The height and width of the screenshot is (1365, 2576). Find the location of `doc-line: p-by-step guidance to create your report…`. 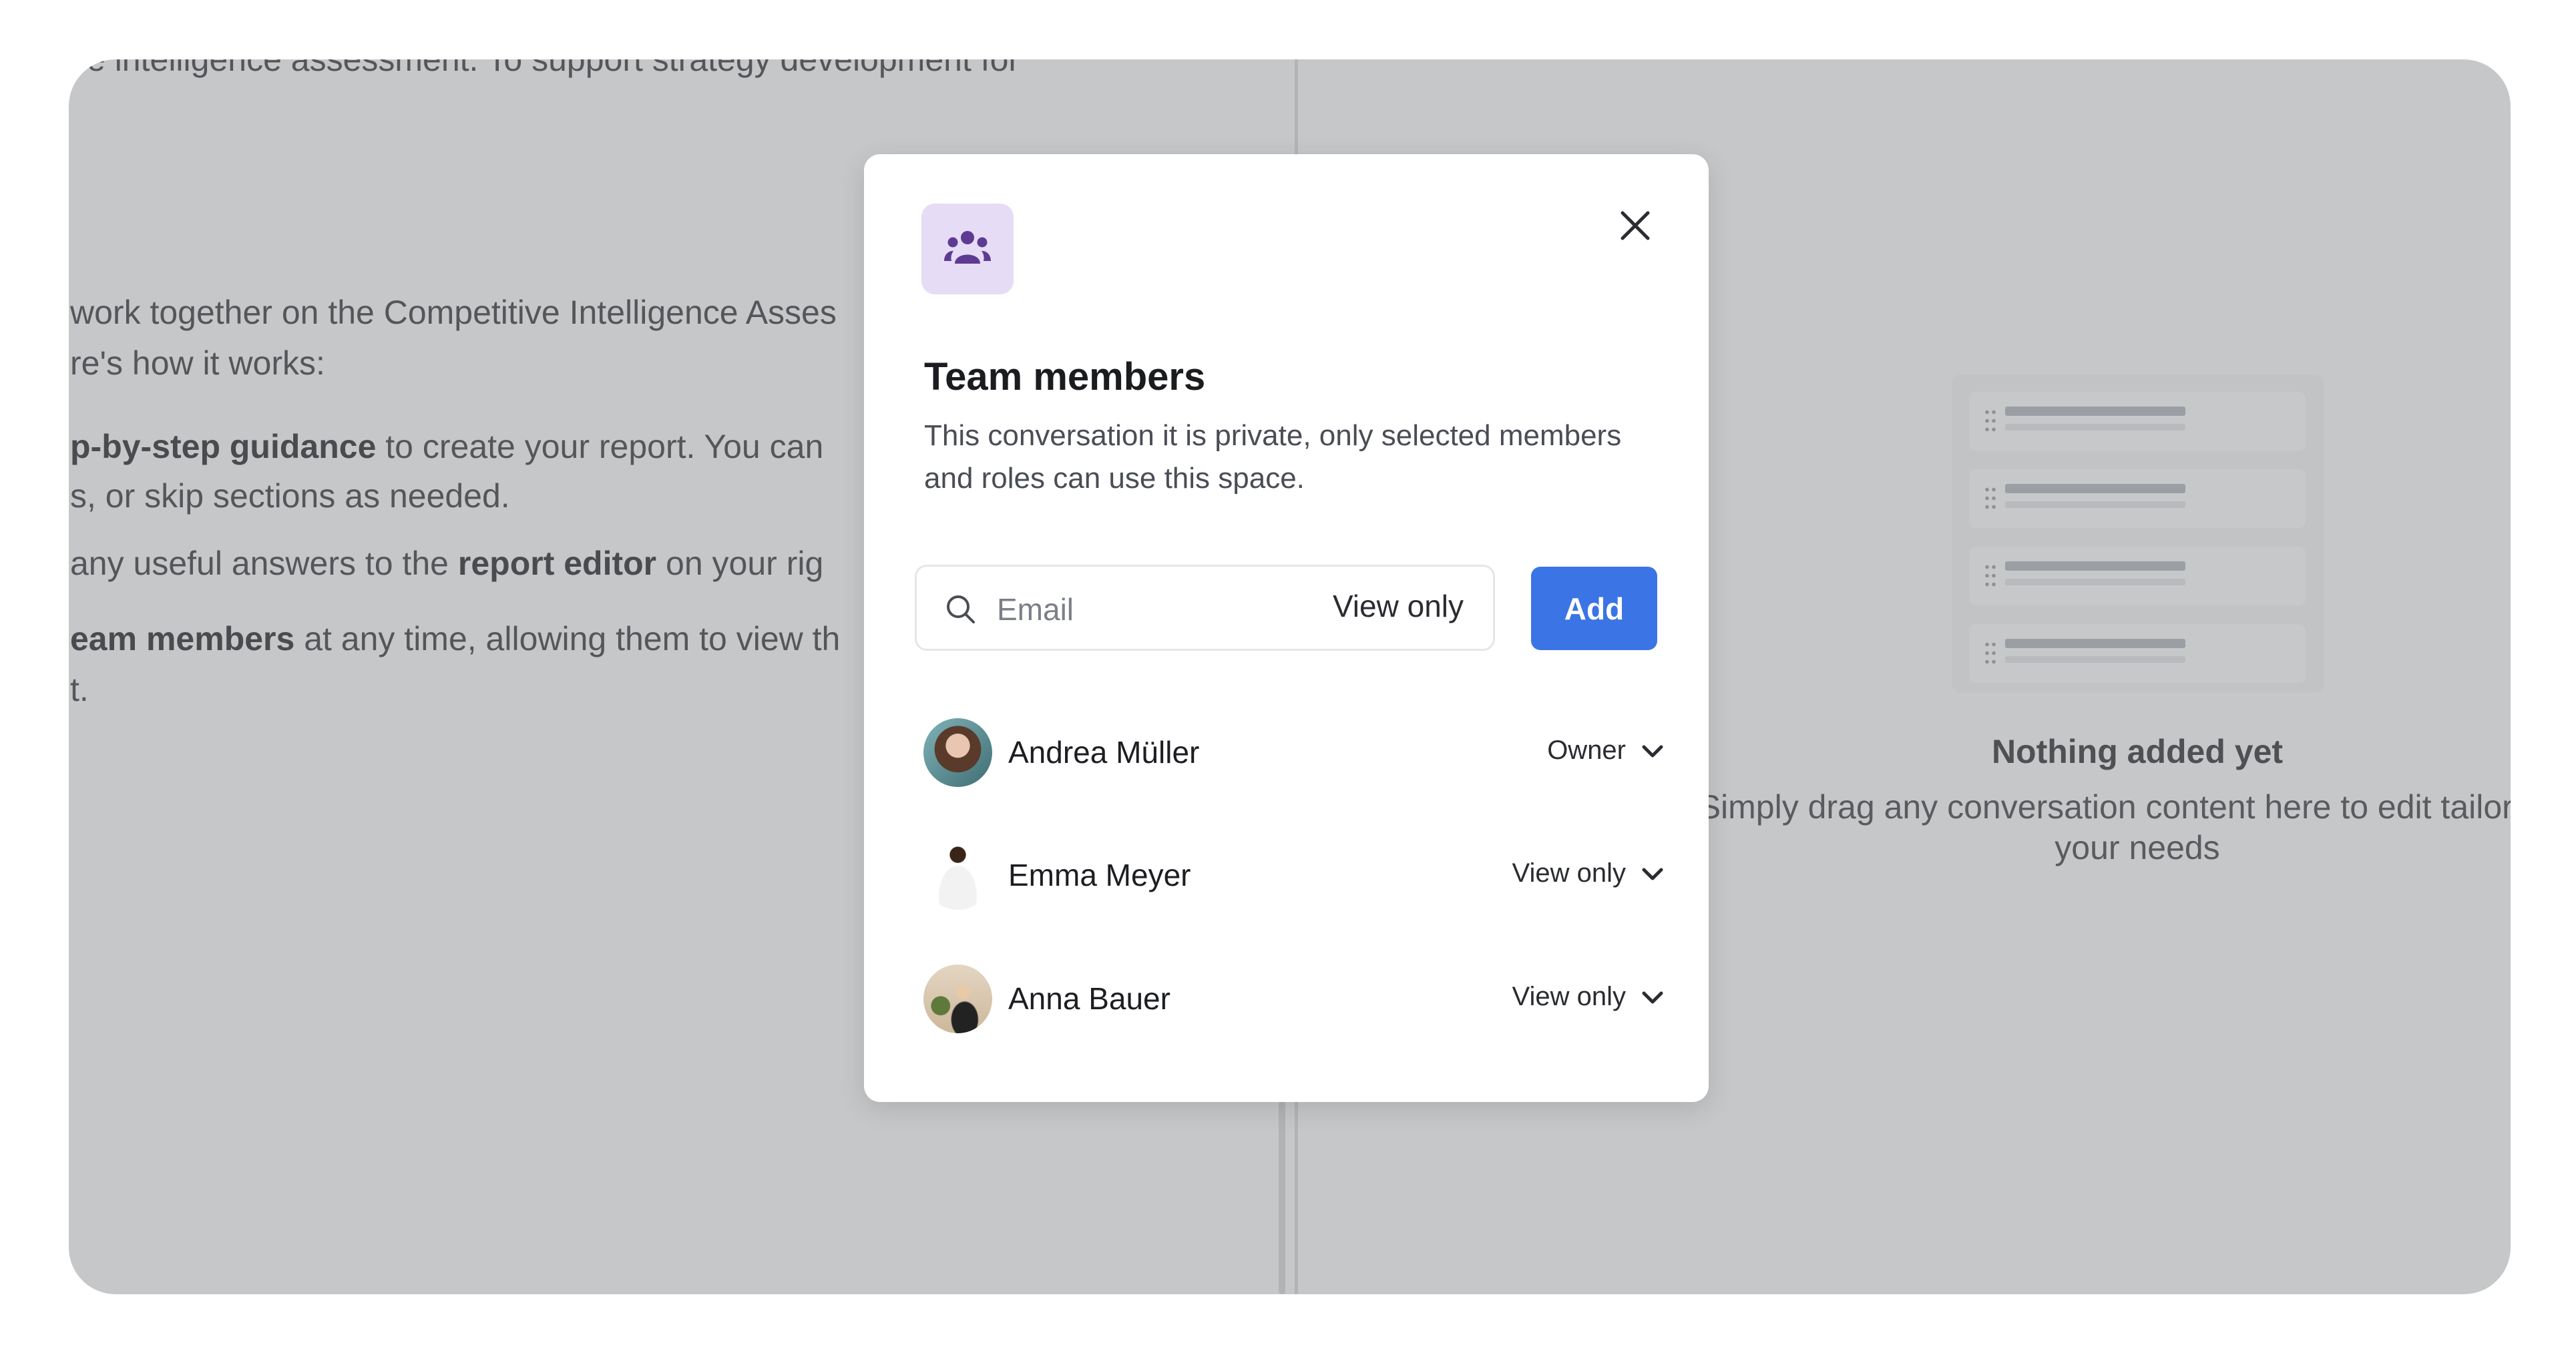

doc-line: p-by-step guidance to create your report… is located at coordinates (446, 447).